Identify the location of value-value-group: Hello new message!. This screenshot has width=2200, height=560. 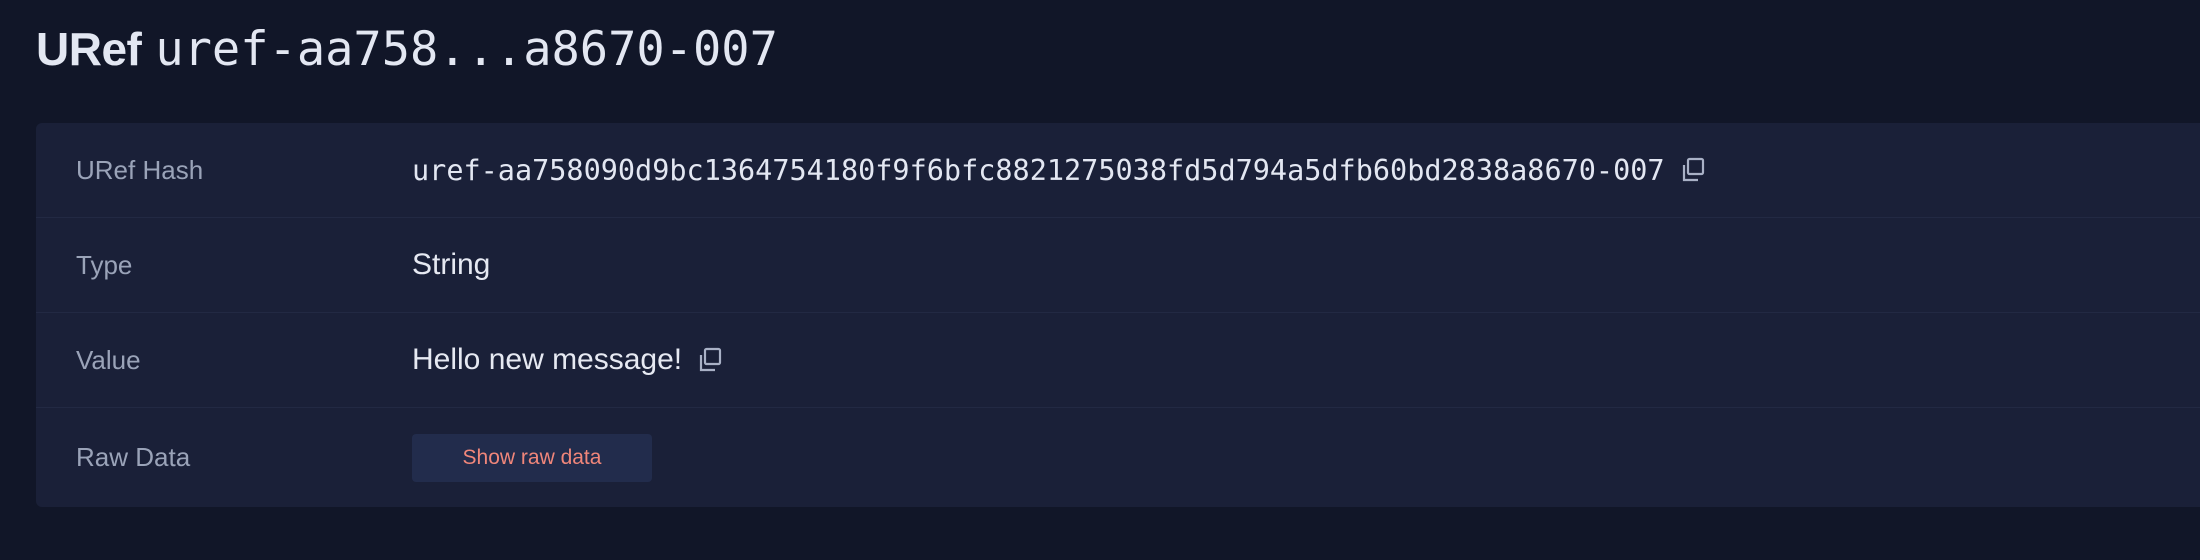
(568, 360).